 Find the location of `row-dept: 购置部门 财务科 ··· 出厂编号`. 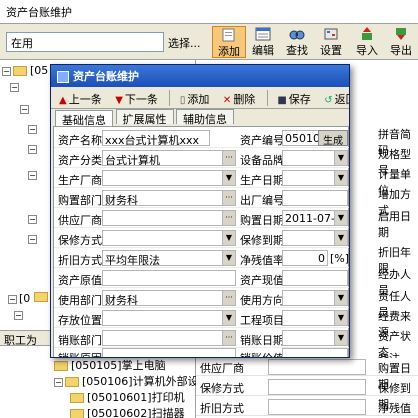

row-dept: 购置部门 财务科 ··· 出厂编号 is located at coordinates (201, 198).